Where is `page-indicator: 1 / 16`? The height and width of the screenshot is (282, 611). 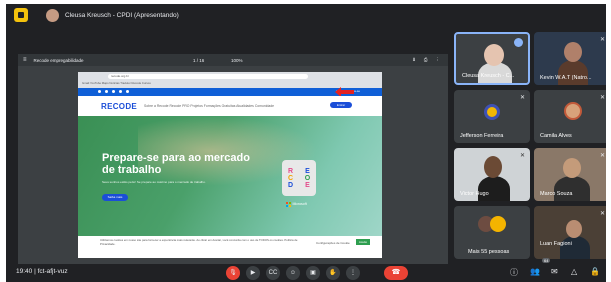 page-indicator: 1 / 16 is located at coordinates (199, 60).